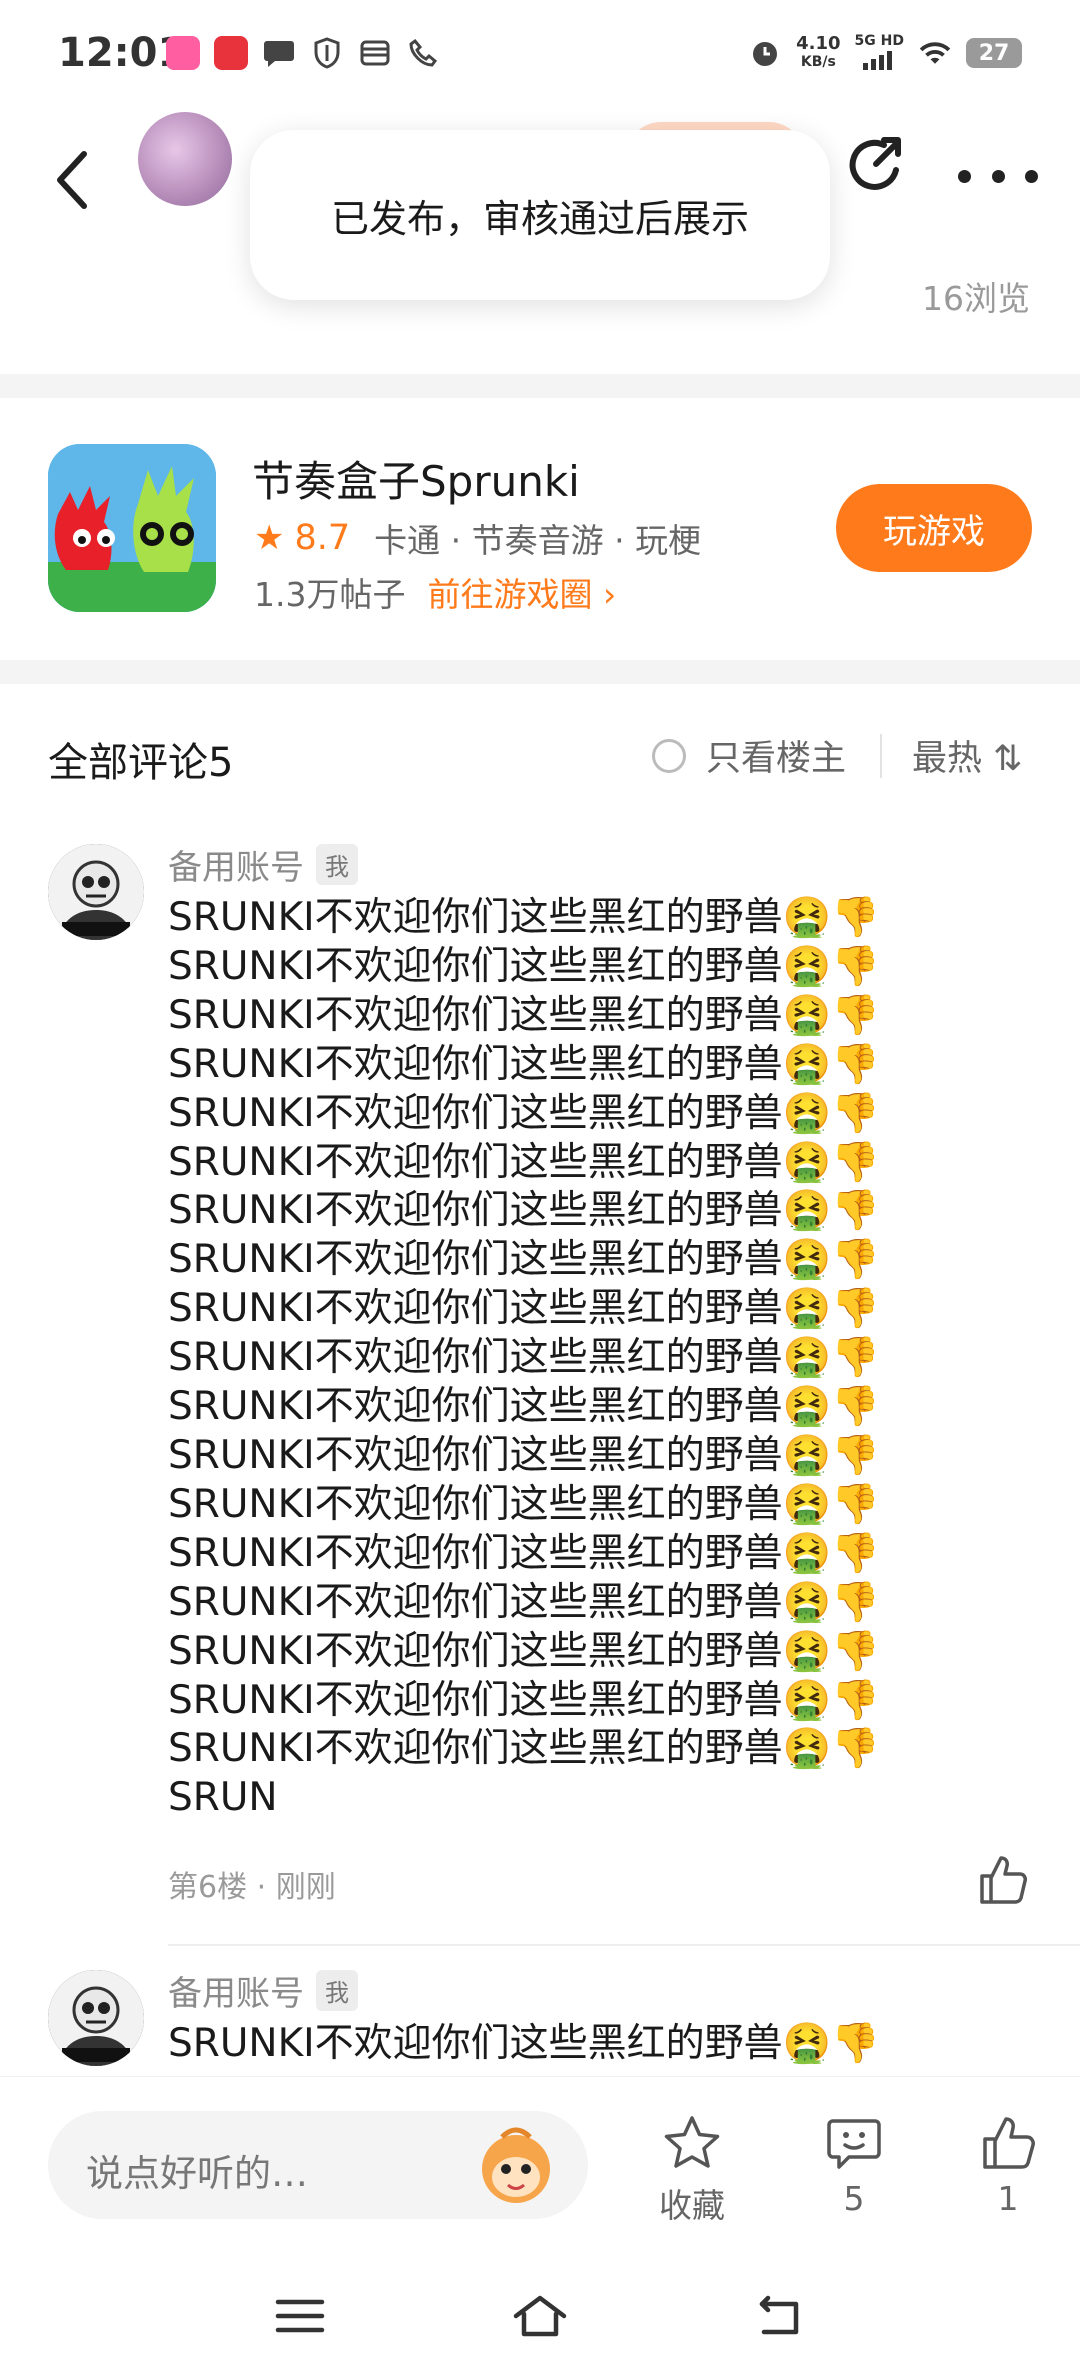 Image resolution: width=1080 pixels, height=2376 pixels. Describe the element at coordinates (141, 763) in the screenshot. I see `comments-title: 全部评论5` at that location.